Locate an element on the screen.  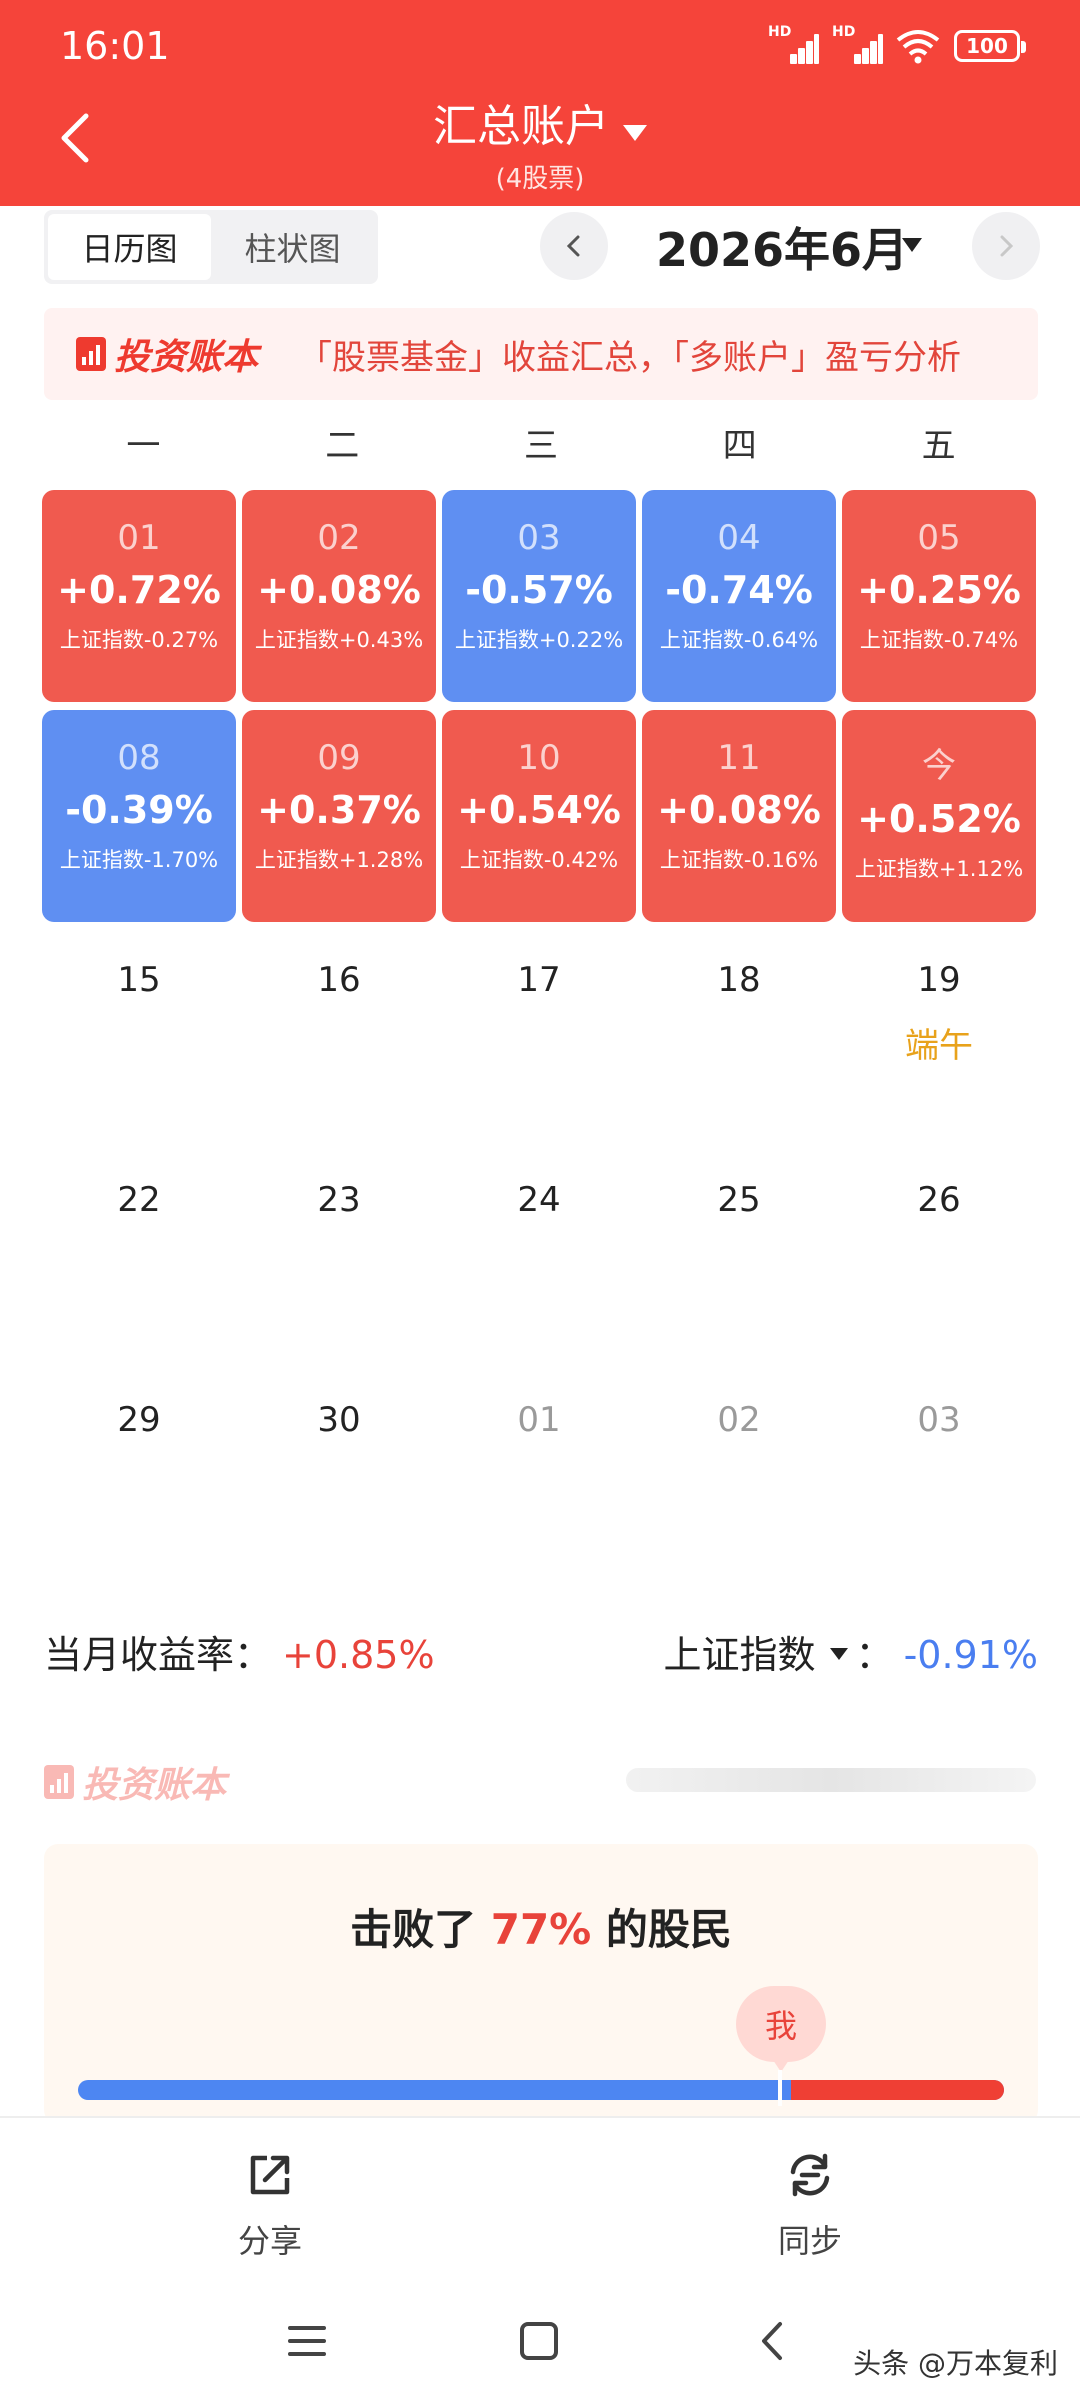
page-title: 汇总账户 is located at coordinates (521, 126).